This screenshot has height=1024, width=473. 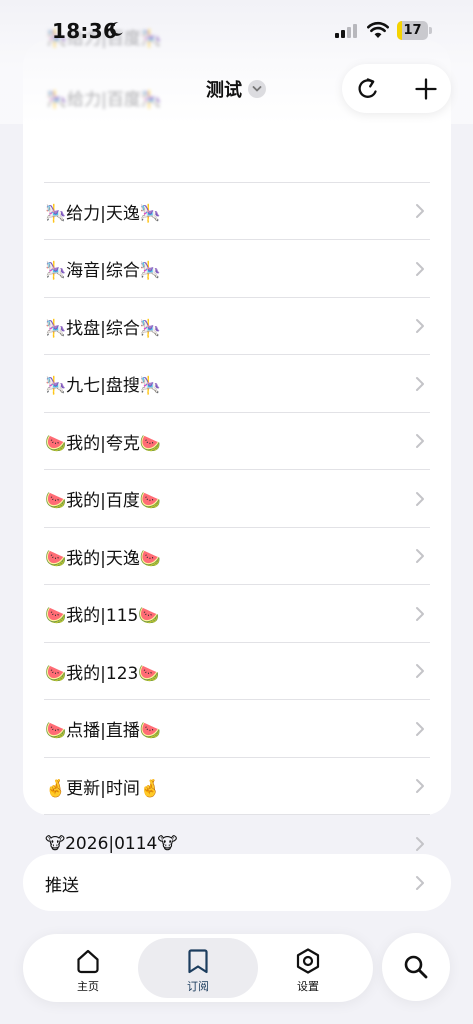 I want to click on list-item-label: 🍉我的|115🍉, so click(x=102, y=616).